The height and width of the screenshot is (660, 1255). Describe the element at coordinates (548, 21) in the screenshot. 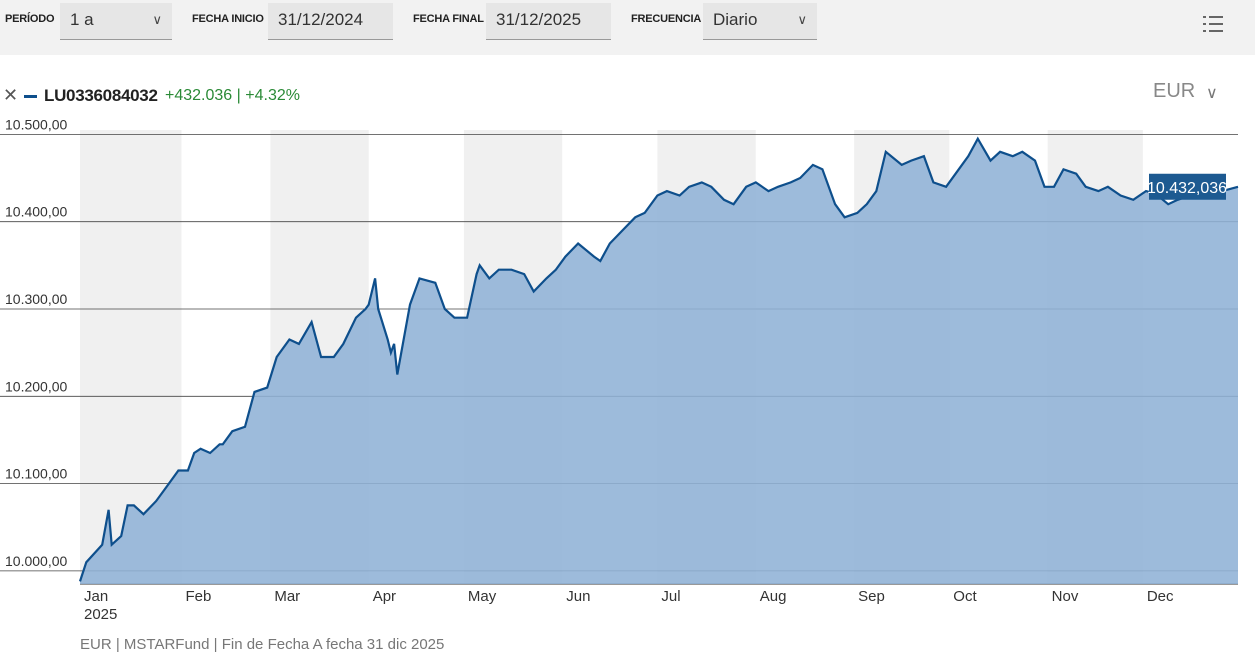

I see `end-date-input: 31/12/2025` at that location.